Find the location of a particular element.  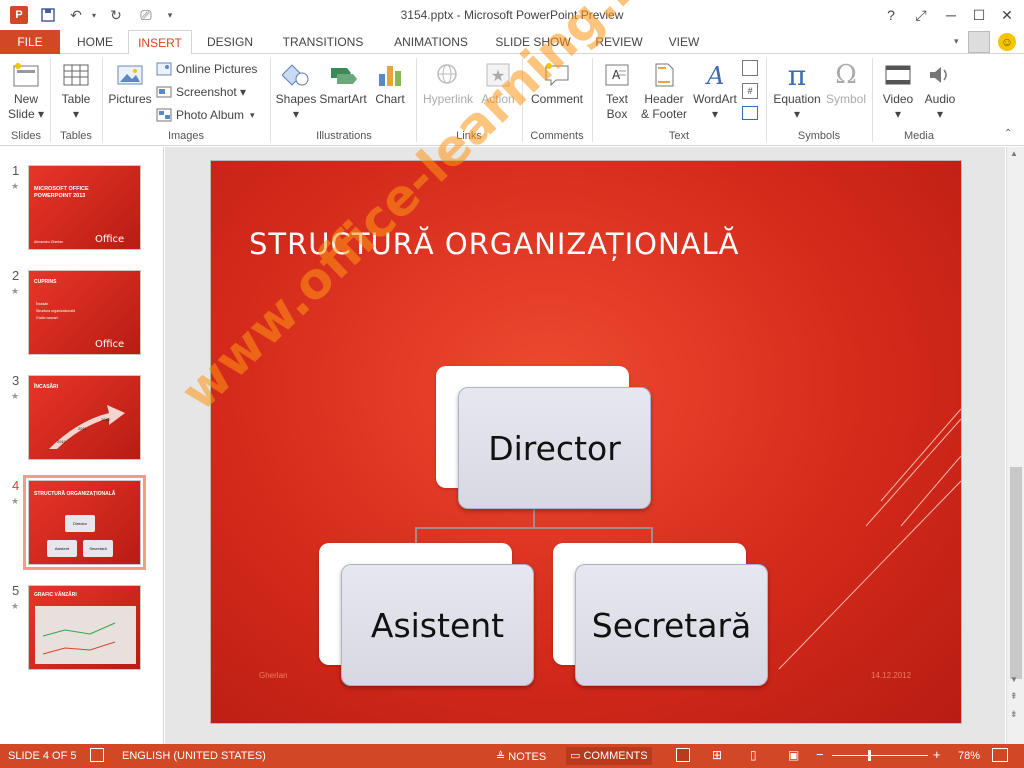

tab-file: FILE is located at coordinates (30, 42).